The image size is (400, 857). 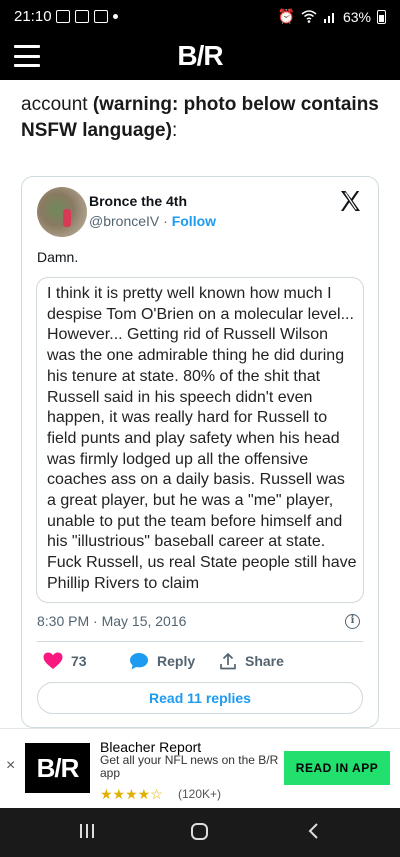 I want to click on article-text-start: account, so click(x=57, y=104).